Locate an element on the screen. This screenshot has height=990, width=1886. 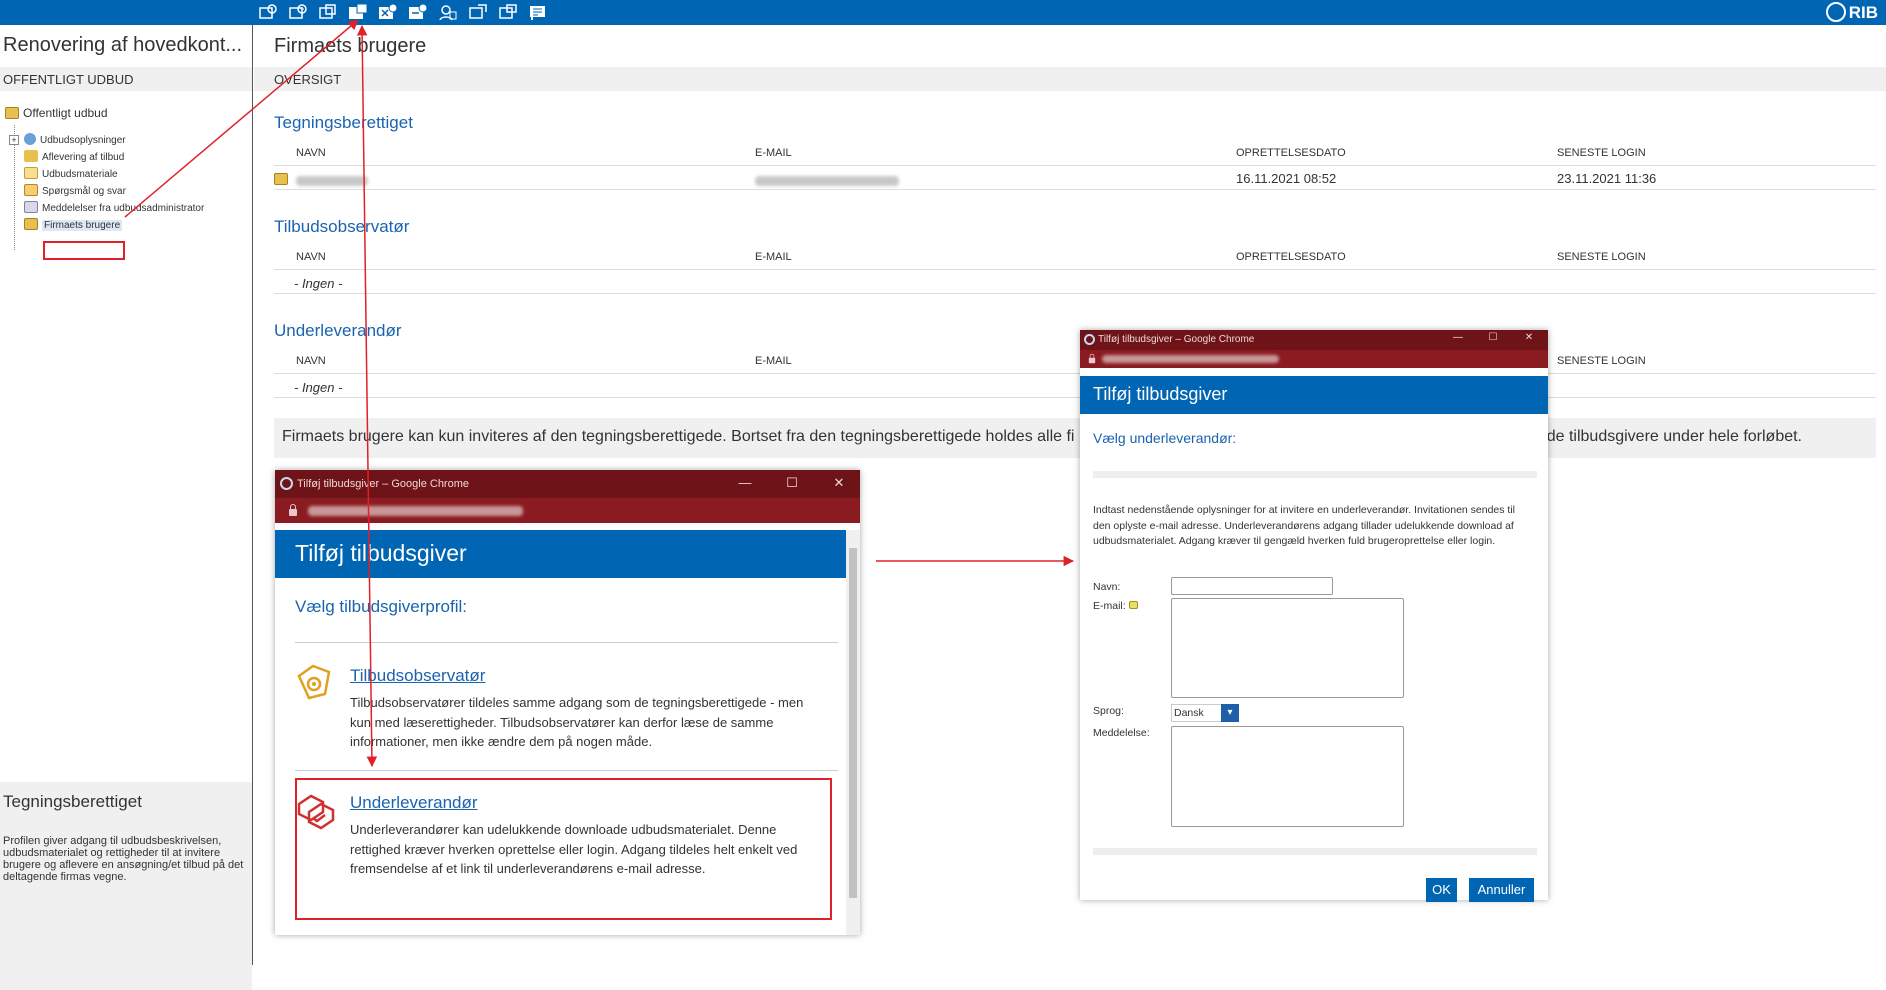
rib-logo-mark is located at coordinates (1835, 12).